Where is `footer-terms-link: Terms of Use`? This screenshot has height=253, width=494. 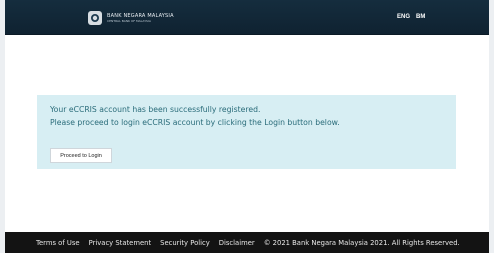 footer-terms-link: Terms of Use is located at coordinates (58, 243).